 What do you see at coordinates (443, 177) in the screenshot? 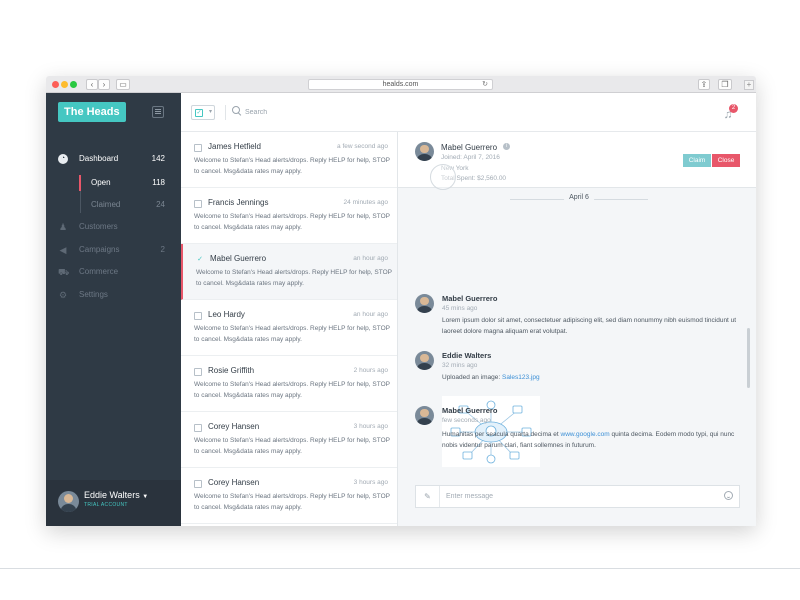
I see `click-ripple` at bounding box center [443, 177].